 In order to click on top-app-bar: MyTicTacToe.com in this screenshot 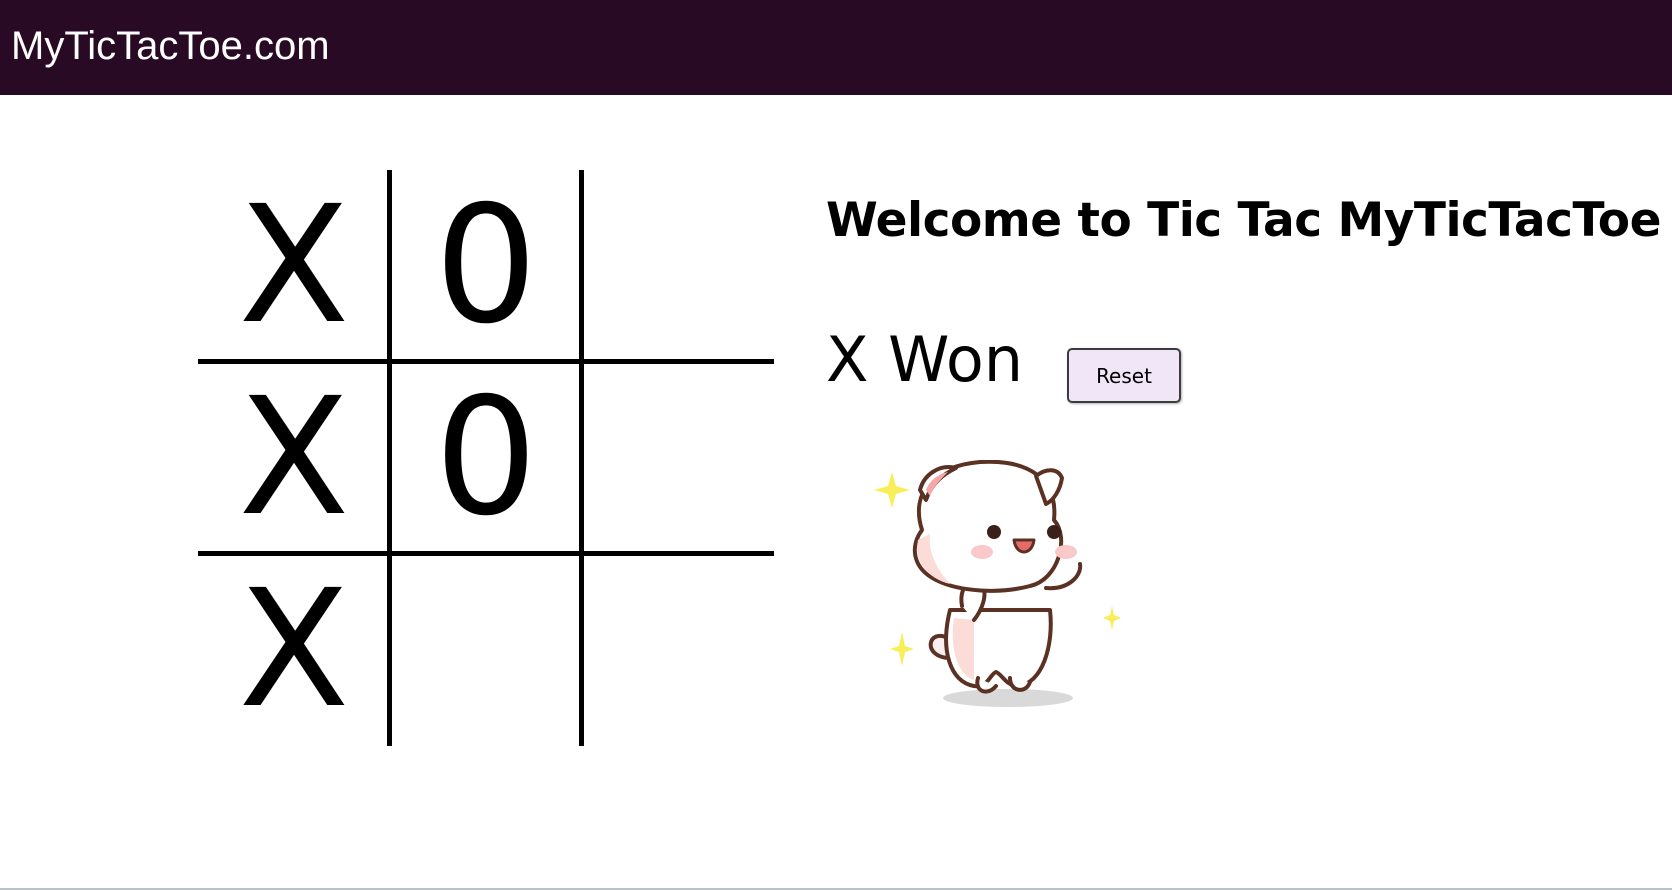, I will do `click(836, 47)`.